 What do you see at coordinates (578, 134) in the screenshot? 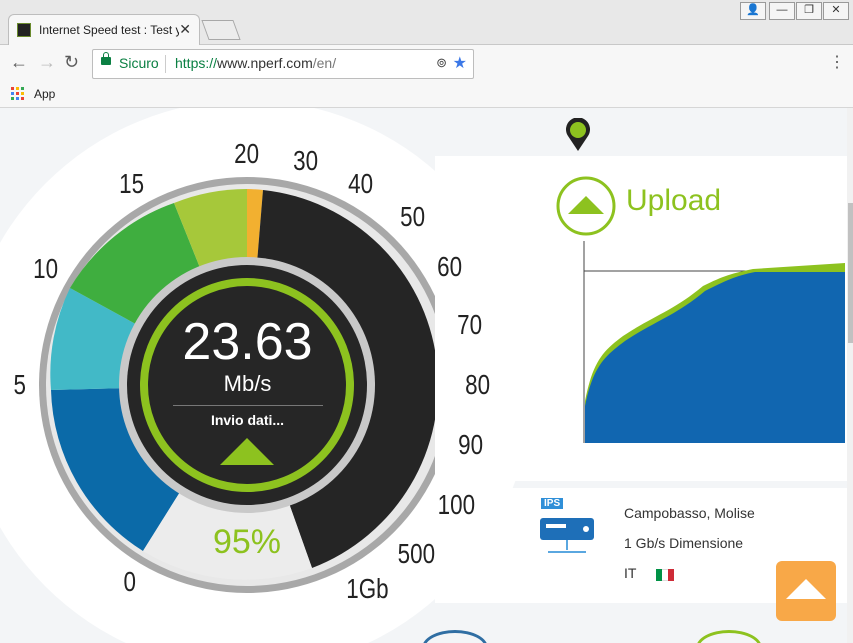
I see `location-pin-icon` at bounding box center [578, 134].